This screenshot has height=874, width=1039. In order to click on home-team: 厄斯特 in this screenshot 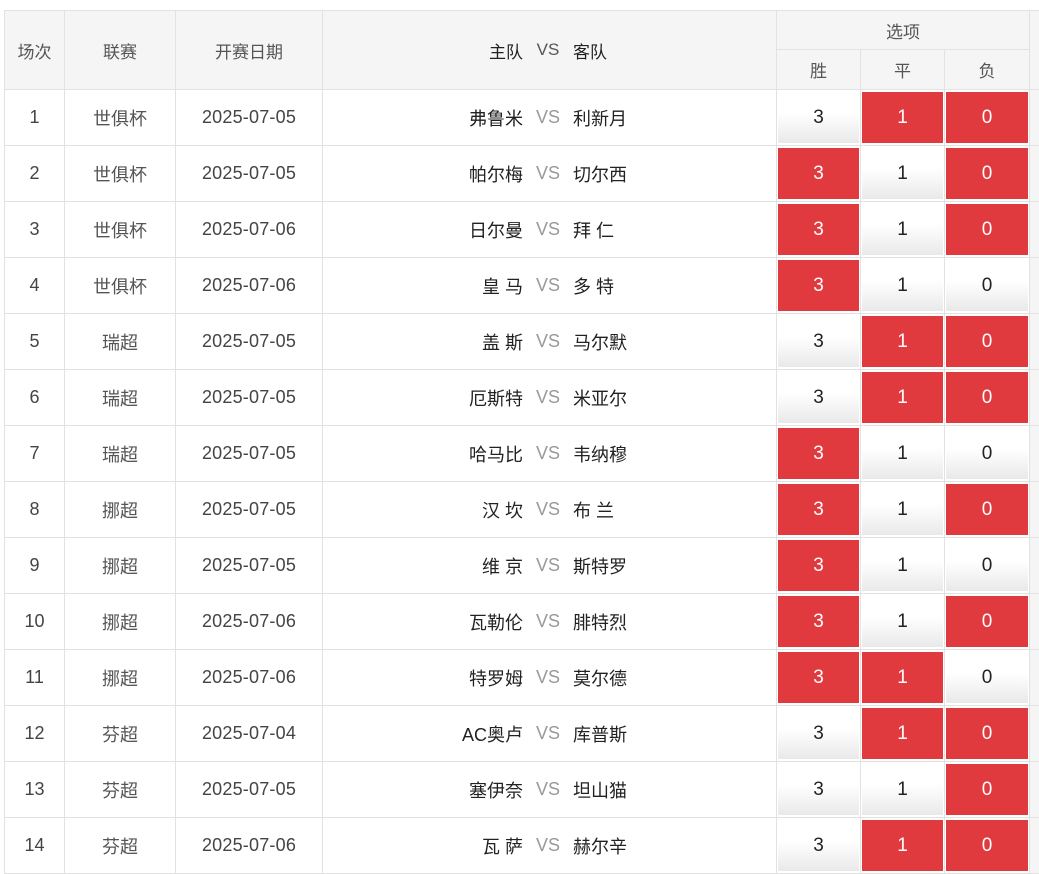, I will do `click(423, 398)`.